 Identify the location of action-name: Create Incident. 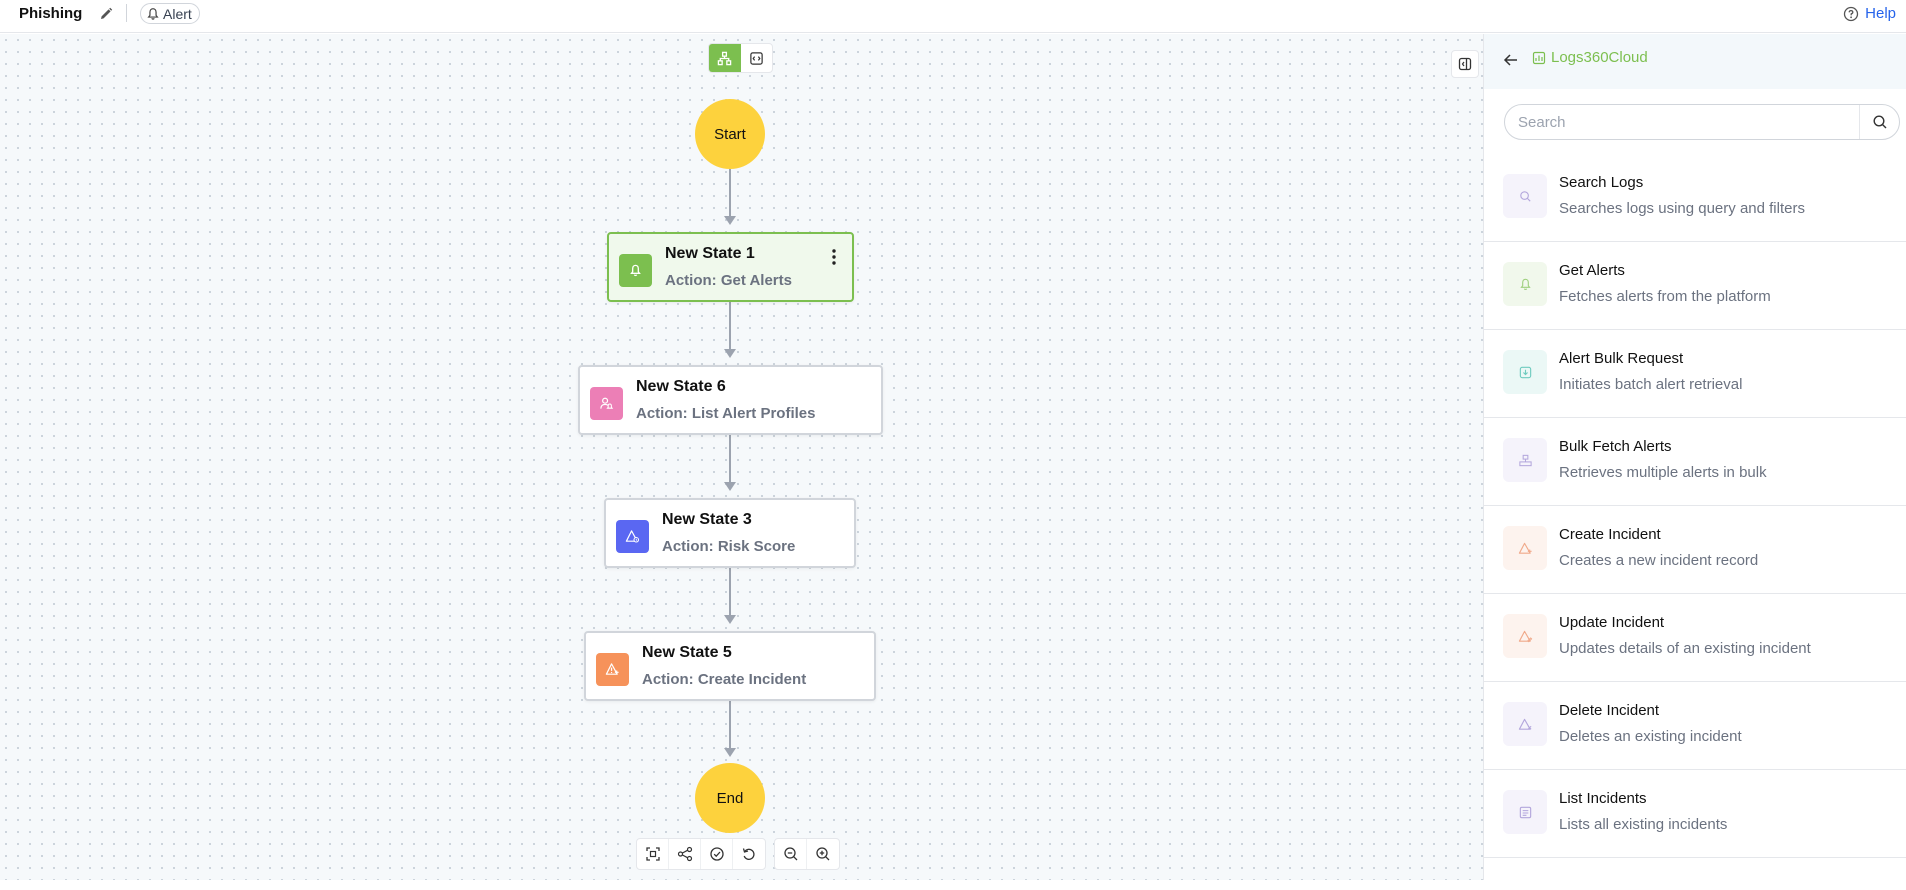
(1610, 534).